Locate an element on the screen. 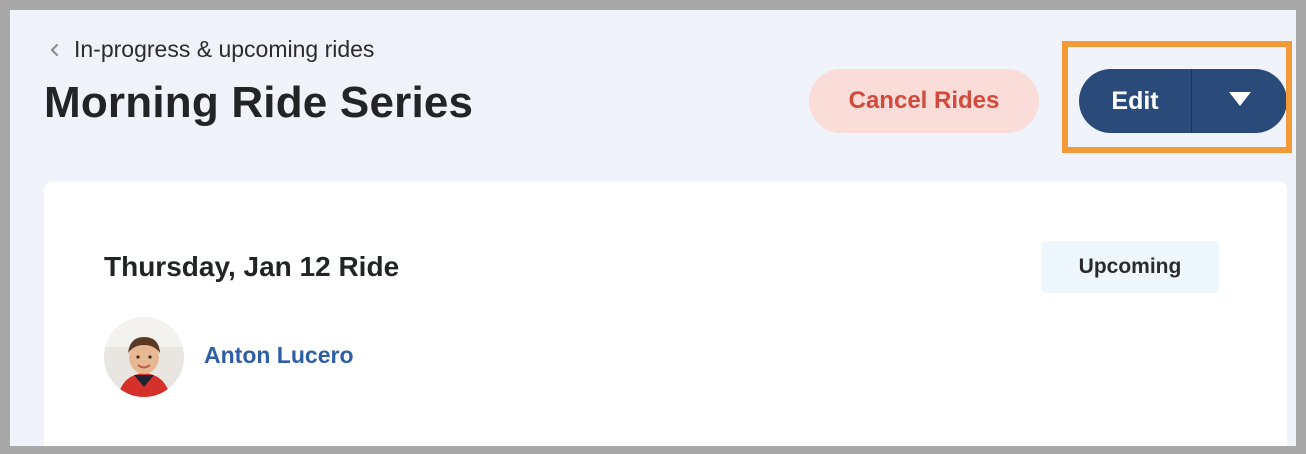 This screenshot has width=1306, height=454. status-badge: Upcoming is located at coordinates (1130, 267).